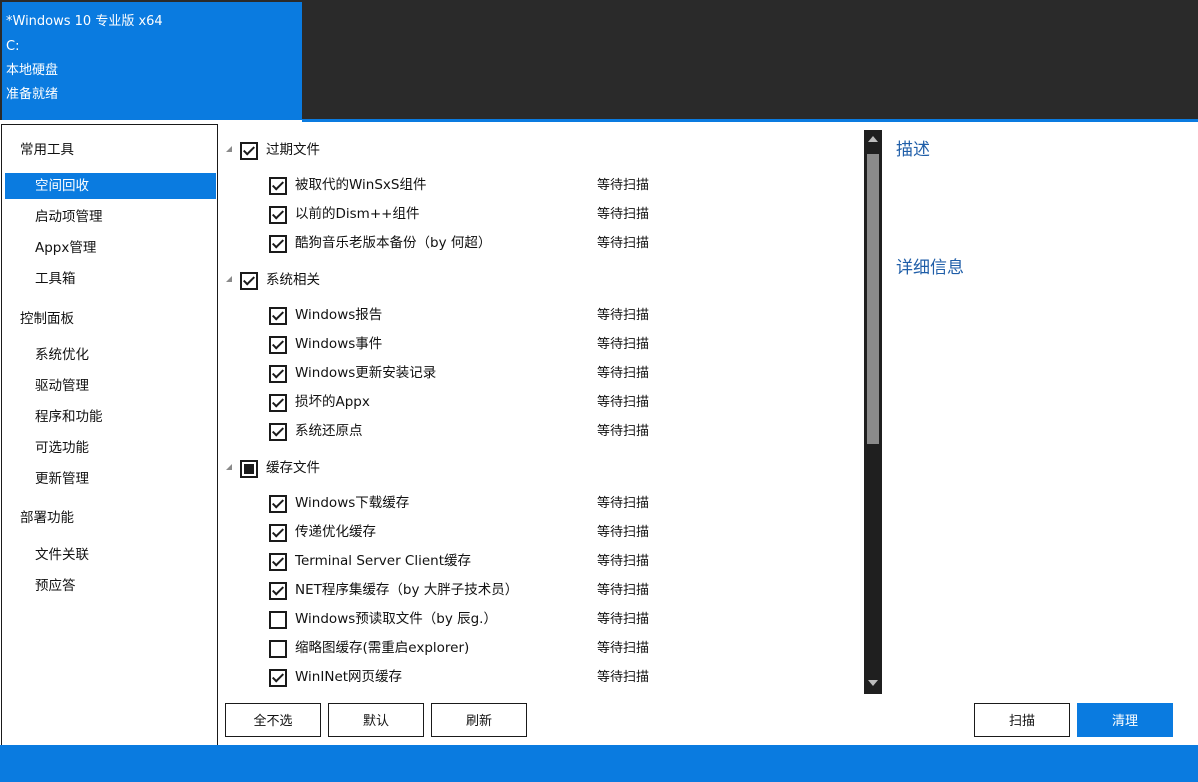 Image resolution: width=1198 pixels, height=782 pixels. I want to click on item-label: NET程序集缓存（by 大胖子技术员）, so click(407, 590).